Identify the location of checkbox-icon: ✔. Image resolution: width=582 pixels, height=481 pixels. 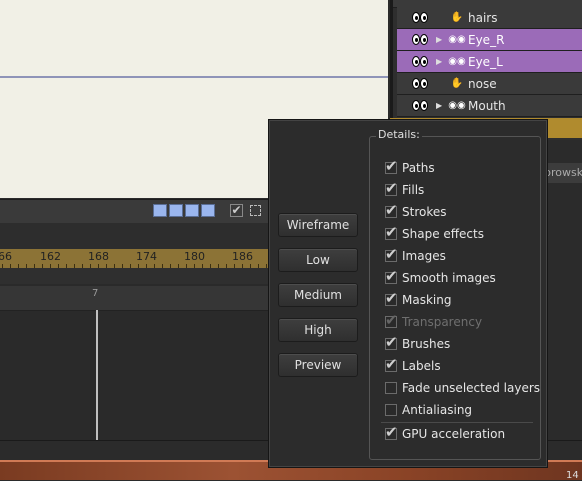
(236, 210).